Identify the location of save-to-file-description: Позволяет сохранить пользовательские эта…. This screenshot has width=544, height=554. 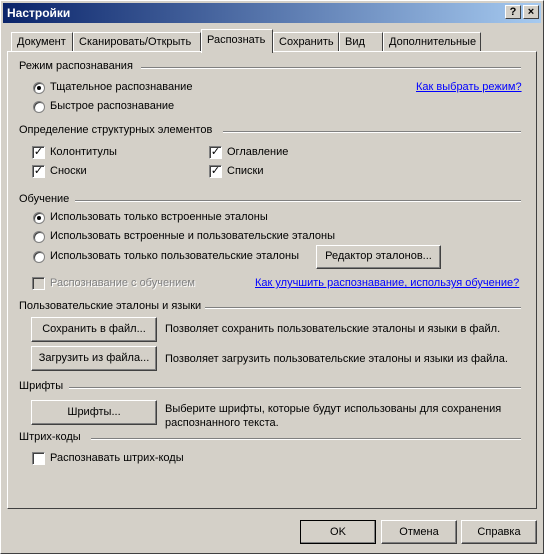
(333, 329).